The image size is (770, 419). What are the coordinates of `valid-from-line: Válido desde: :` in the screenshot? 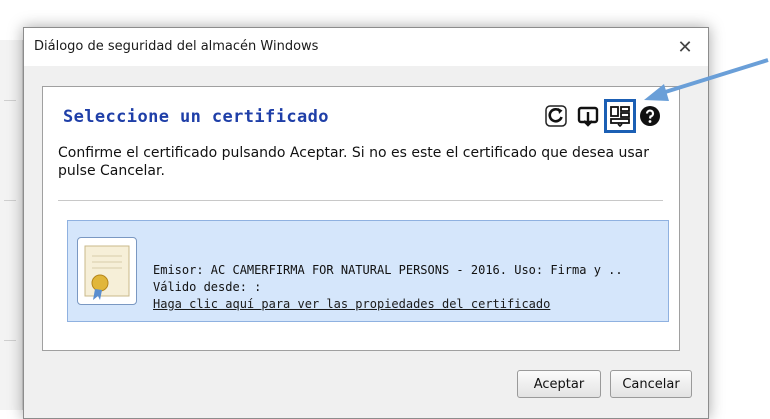 It's located at (207, 287).